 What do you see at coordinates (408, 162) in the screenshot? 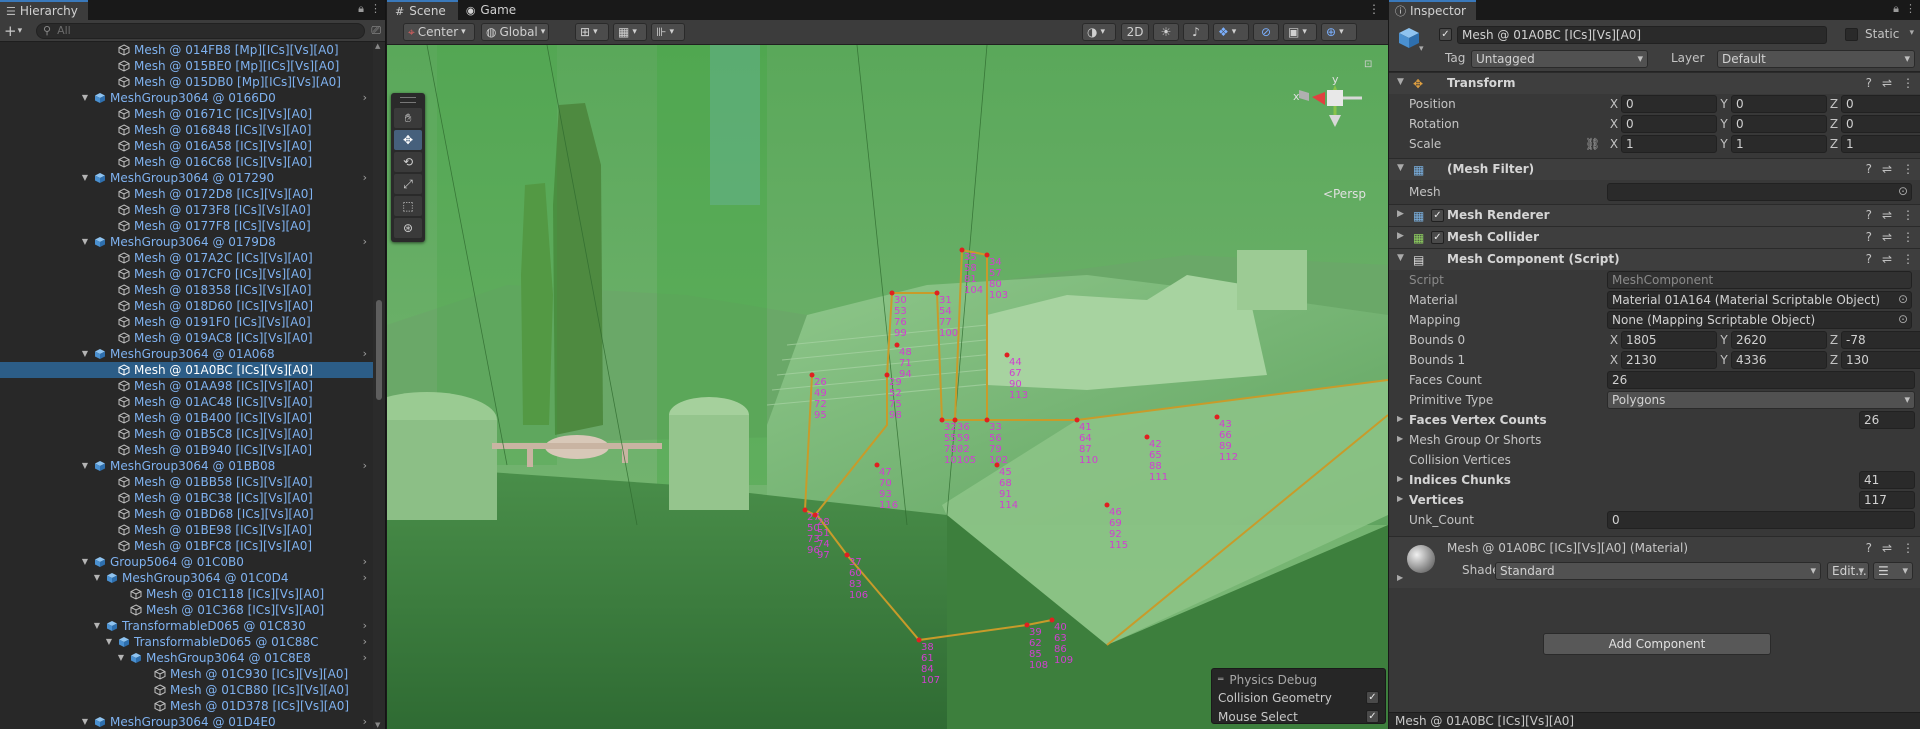
I see `rotate-tool: ⟲` at bounding box center [408, 162].